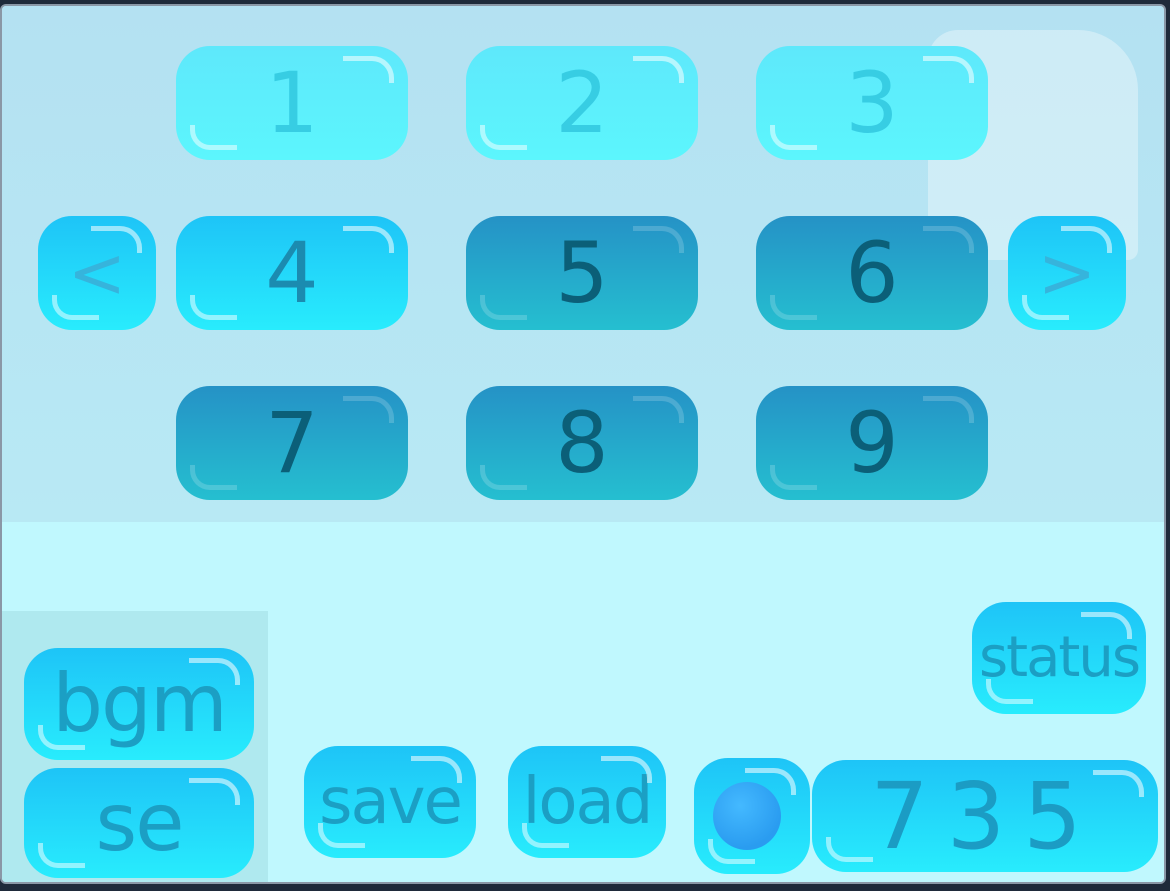 This screenshot has height=891, width=1170. I want to click on stage-button-4: 4, so click(292, 273).